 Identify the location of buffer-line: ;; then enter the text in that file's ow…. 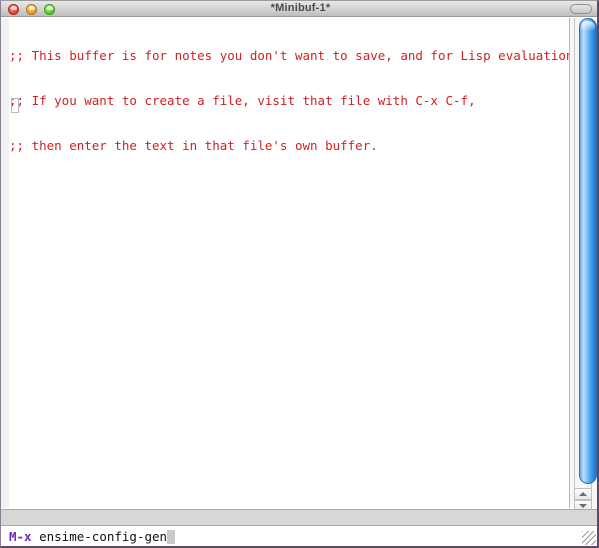
(193, 145).